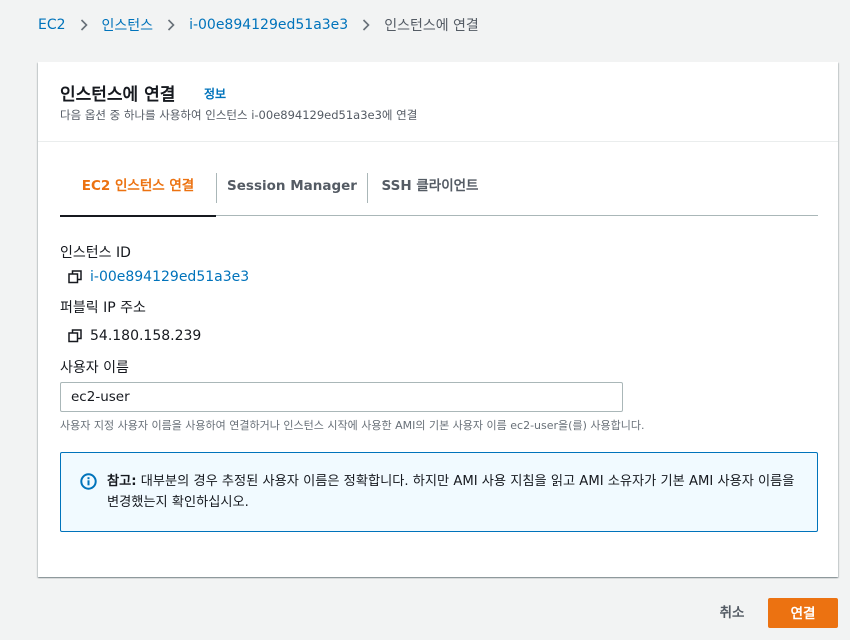 This screenshot has width=850, height=640. I want to click on username-label: 사용자 이름, so click(94, 368).